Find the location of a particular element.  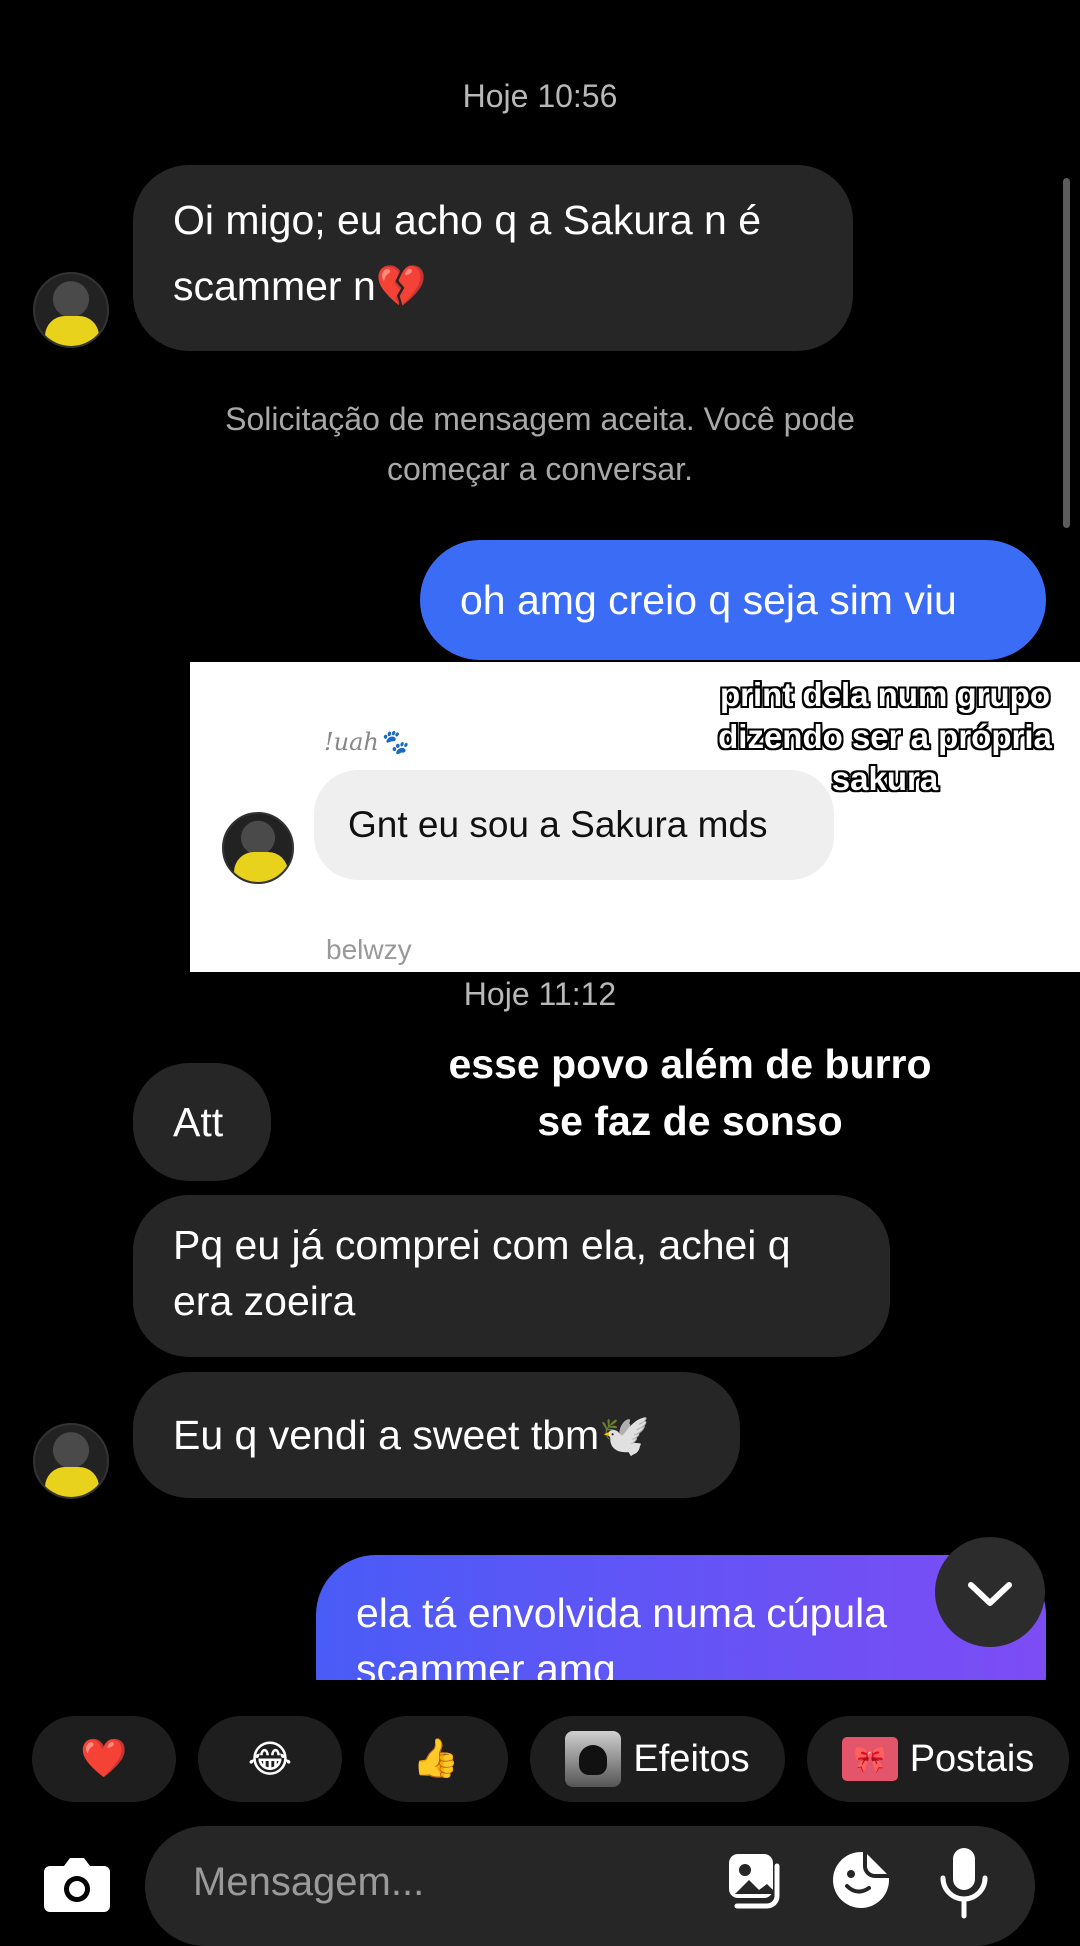

effects-label: Efeitos is located at coordinates (691, 1758).